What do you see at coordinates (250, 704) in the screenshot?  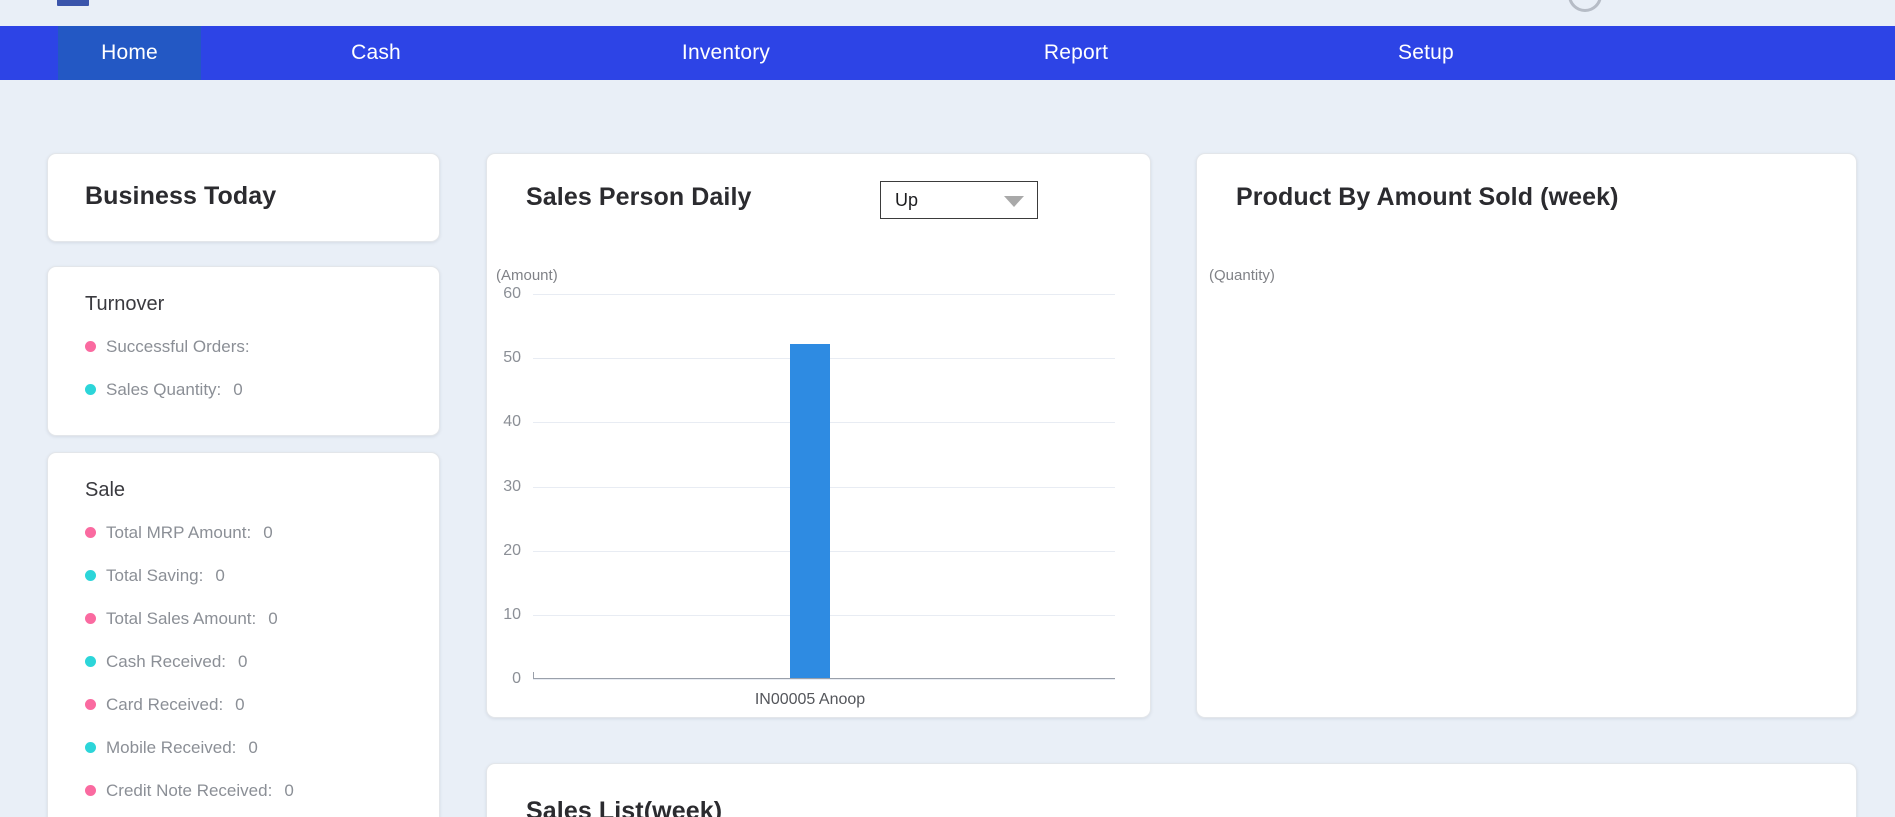 I see `sale-stat-row: Card Received: 0` at bounding box center [250, 704].